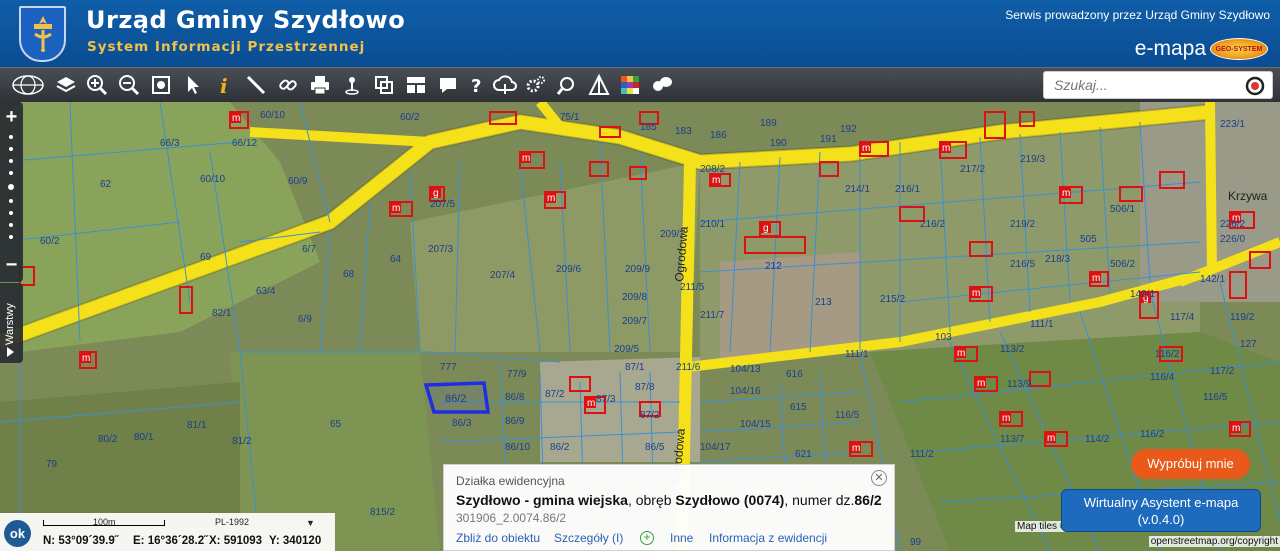 This screenshot has height=551, width=1280. I want to click on parcel-label: 60/9, so click(298, 181).